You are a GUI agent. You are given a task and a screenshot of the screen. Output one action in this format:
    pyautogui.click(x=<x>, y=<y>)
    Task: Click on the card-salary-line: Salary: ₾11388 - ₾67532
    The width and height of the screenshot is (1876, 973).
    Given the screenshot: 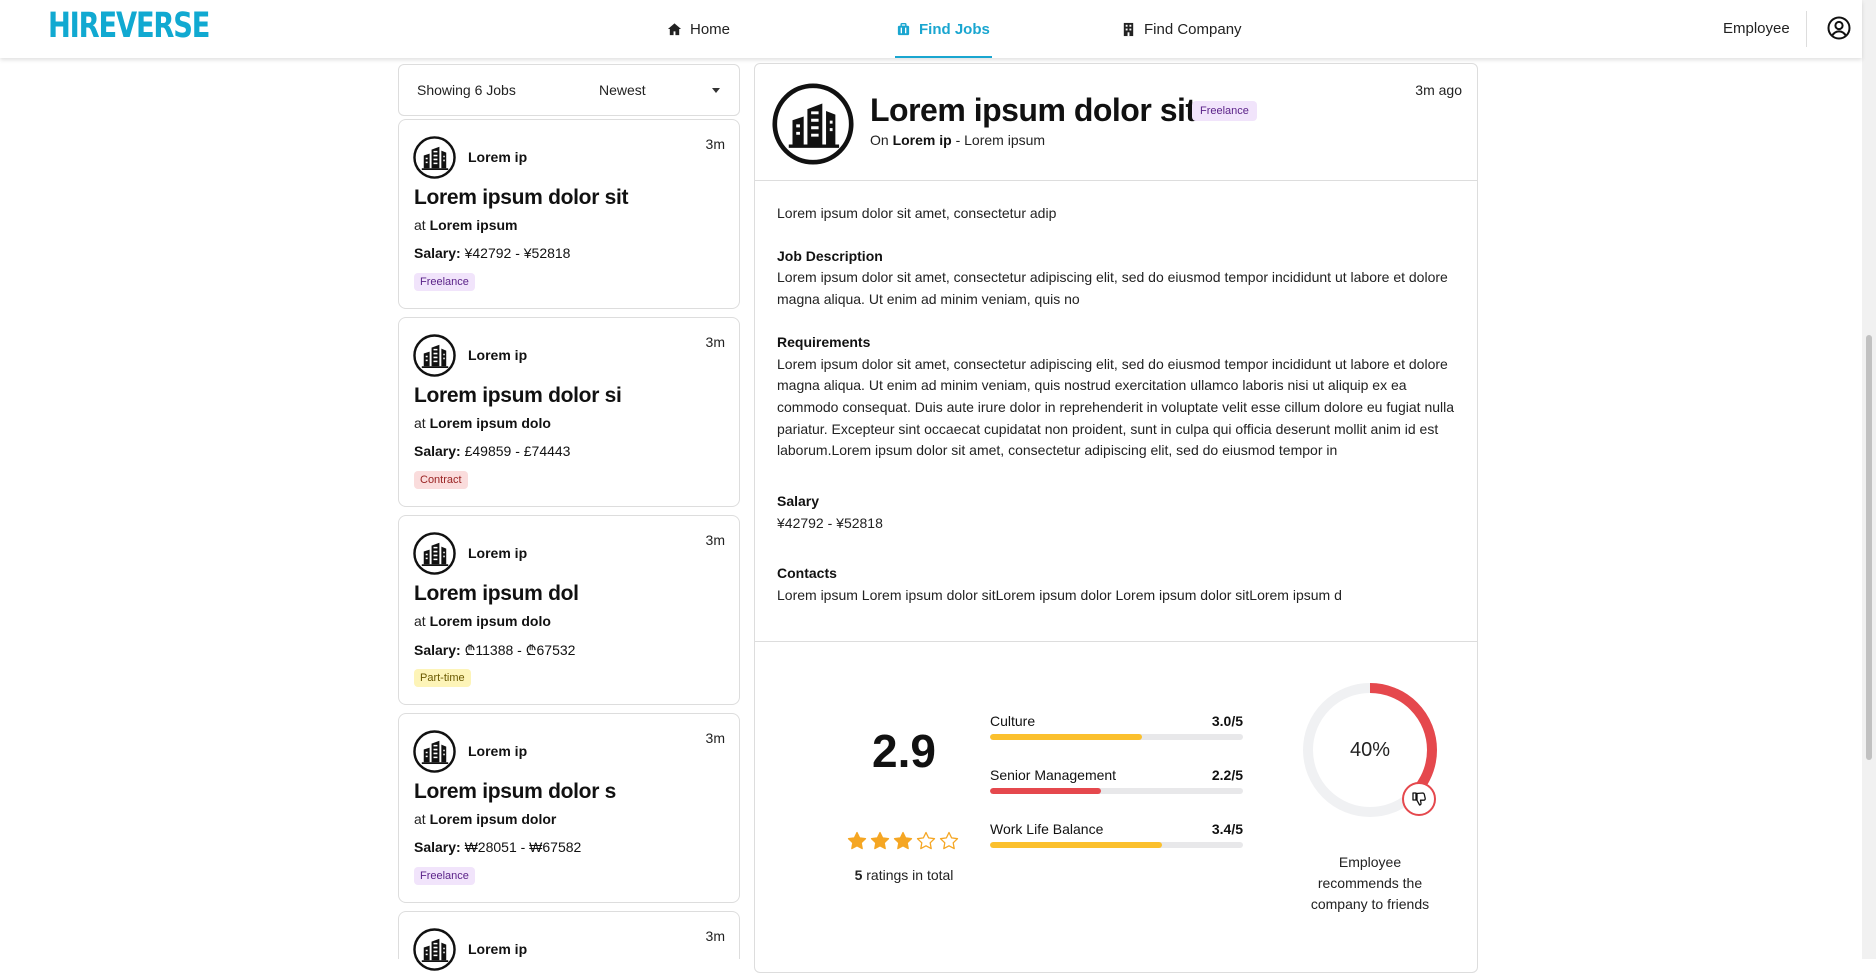 What is the action you would take?
    pyautogui.click(x=494, y=650)
    